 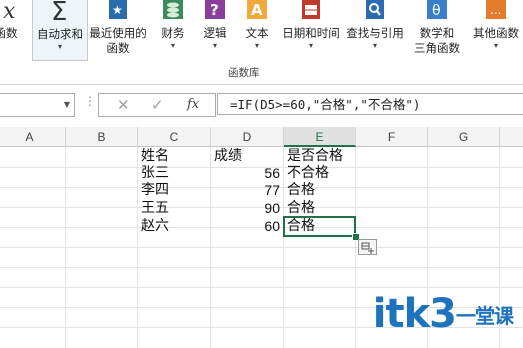 I want to click on watermark-logo: itk3一堂课, so click(x=443, y=314).